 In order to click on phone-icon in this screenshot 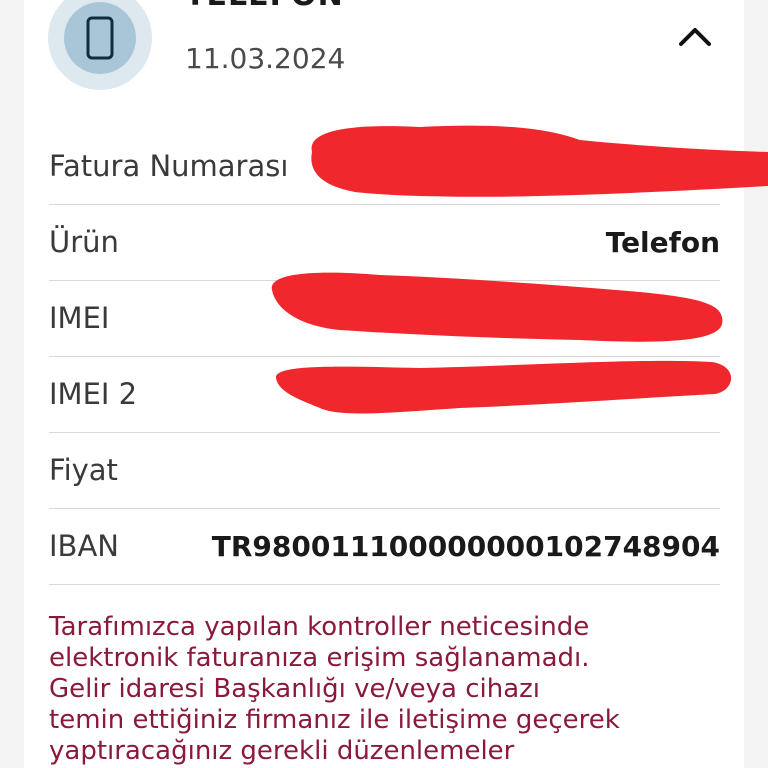, I will do `click(100, 38)`.